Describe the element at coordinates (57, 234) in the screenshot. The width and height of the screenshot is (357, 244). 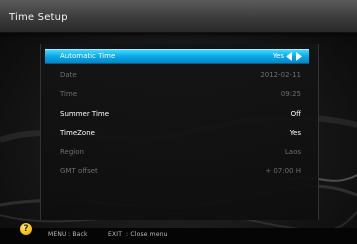
I see `menu-key-label: MENU` at that location.